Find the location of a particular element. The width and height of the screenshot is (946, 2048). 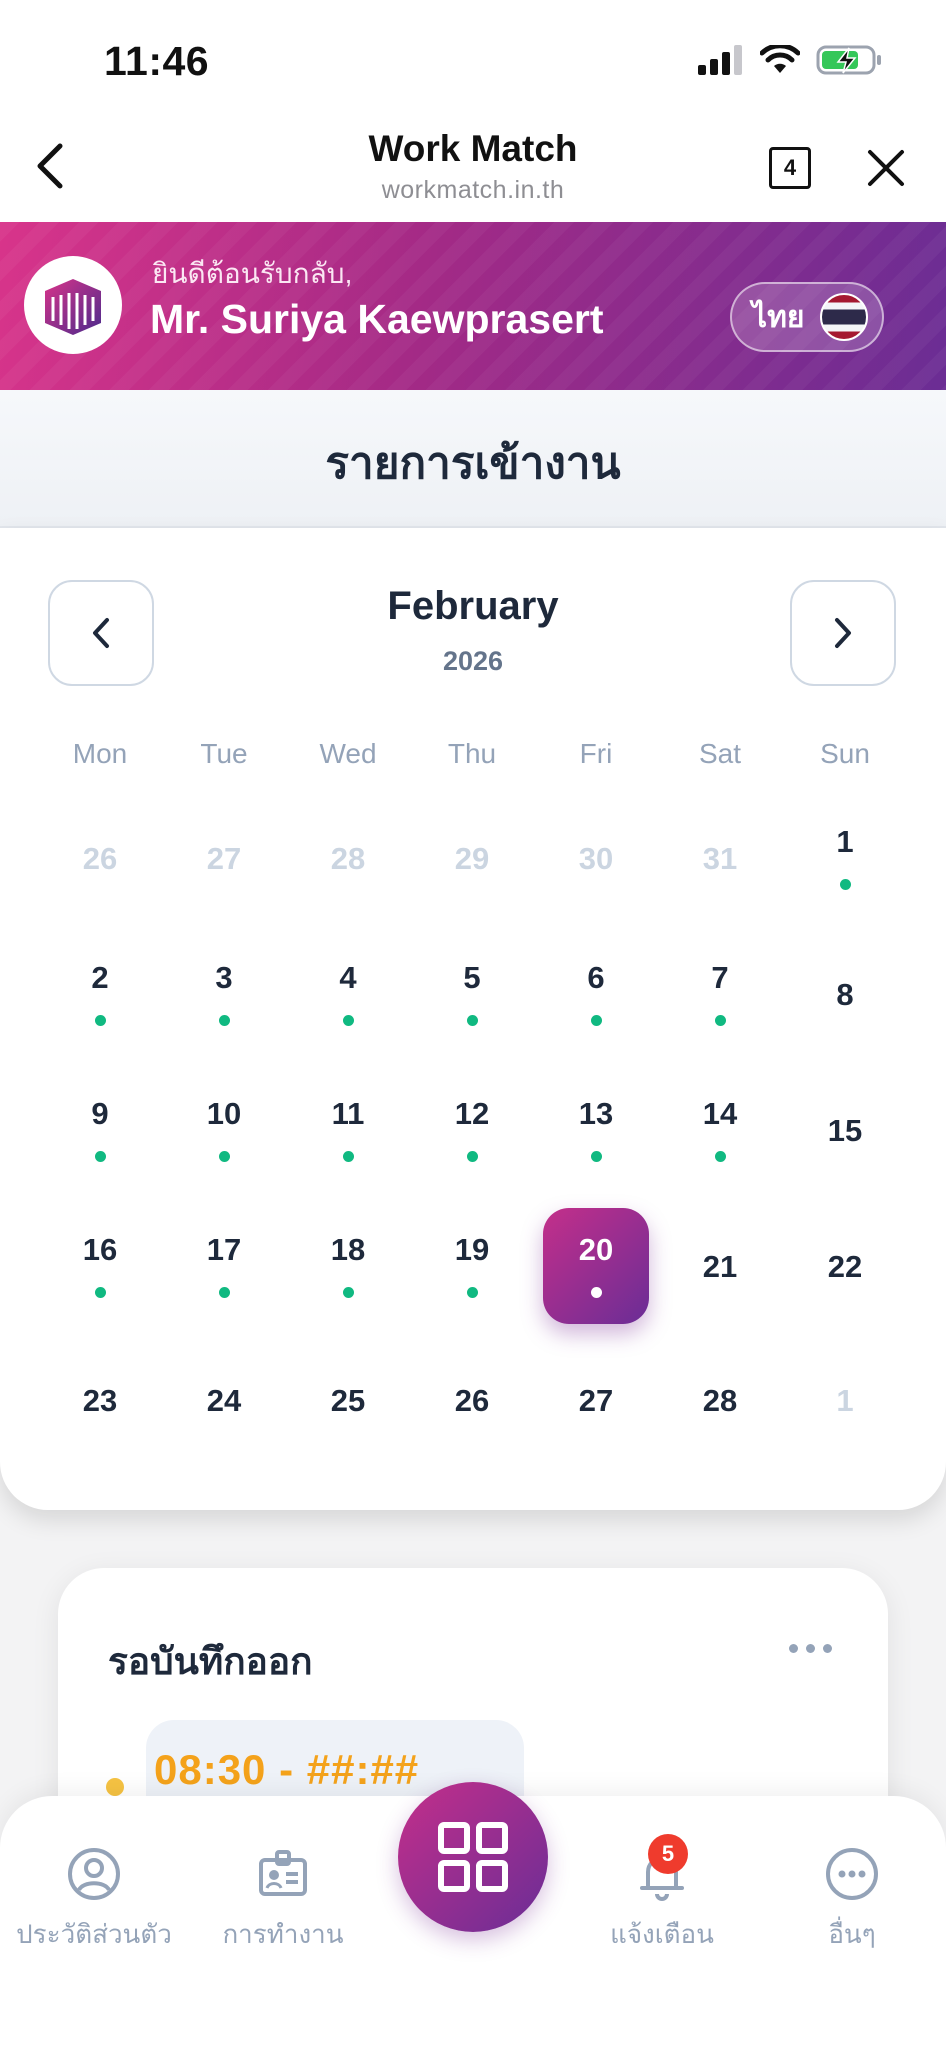

pending-title: รอบันทึกออก is located at coordinates (210, 1661).